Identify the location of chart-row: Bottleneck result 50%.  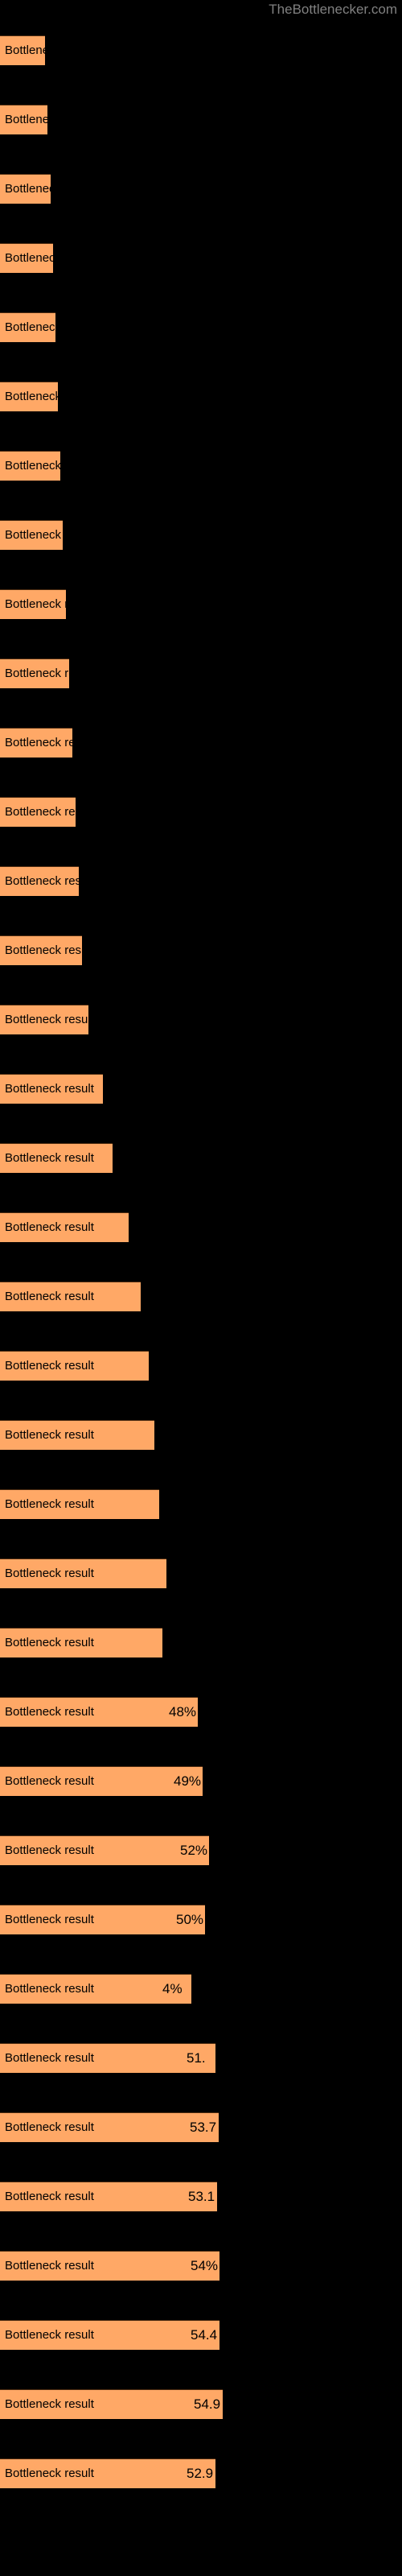
(201, 1924).